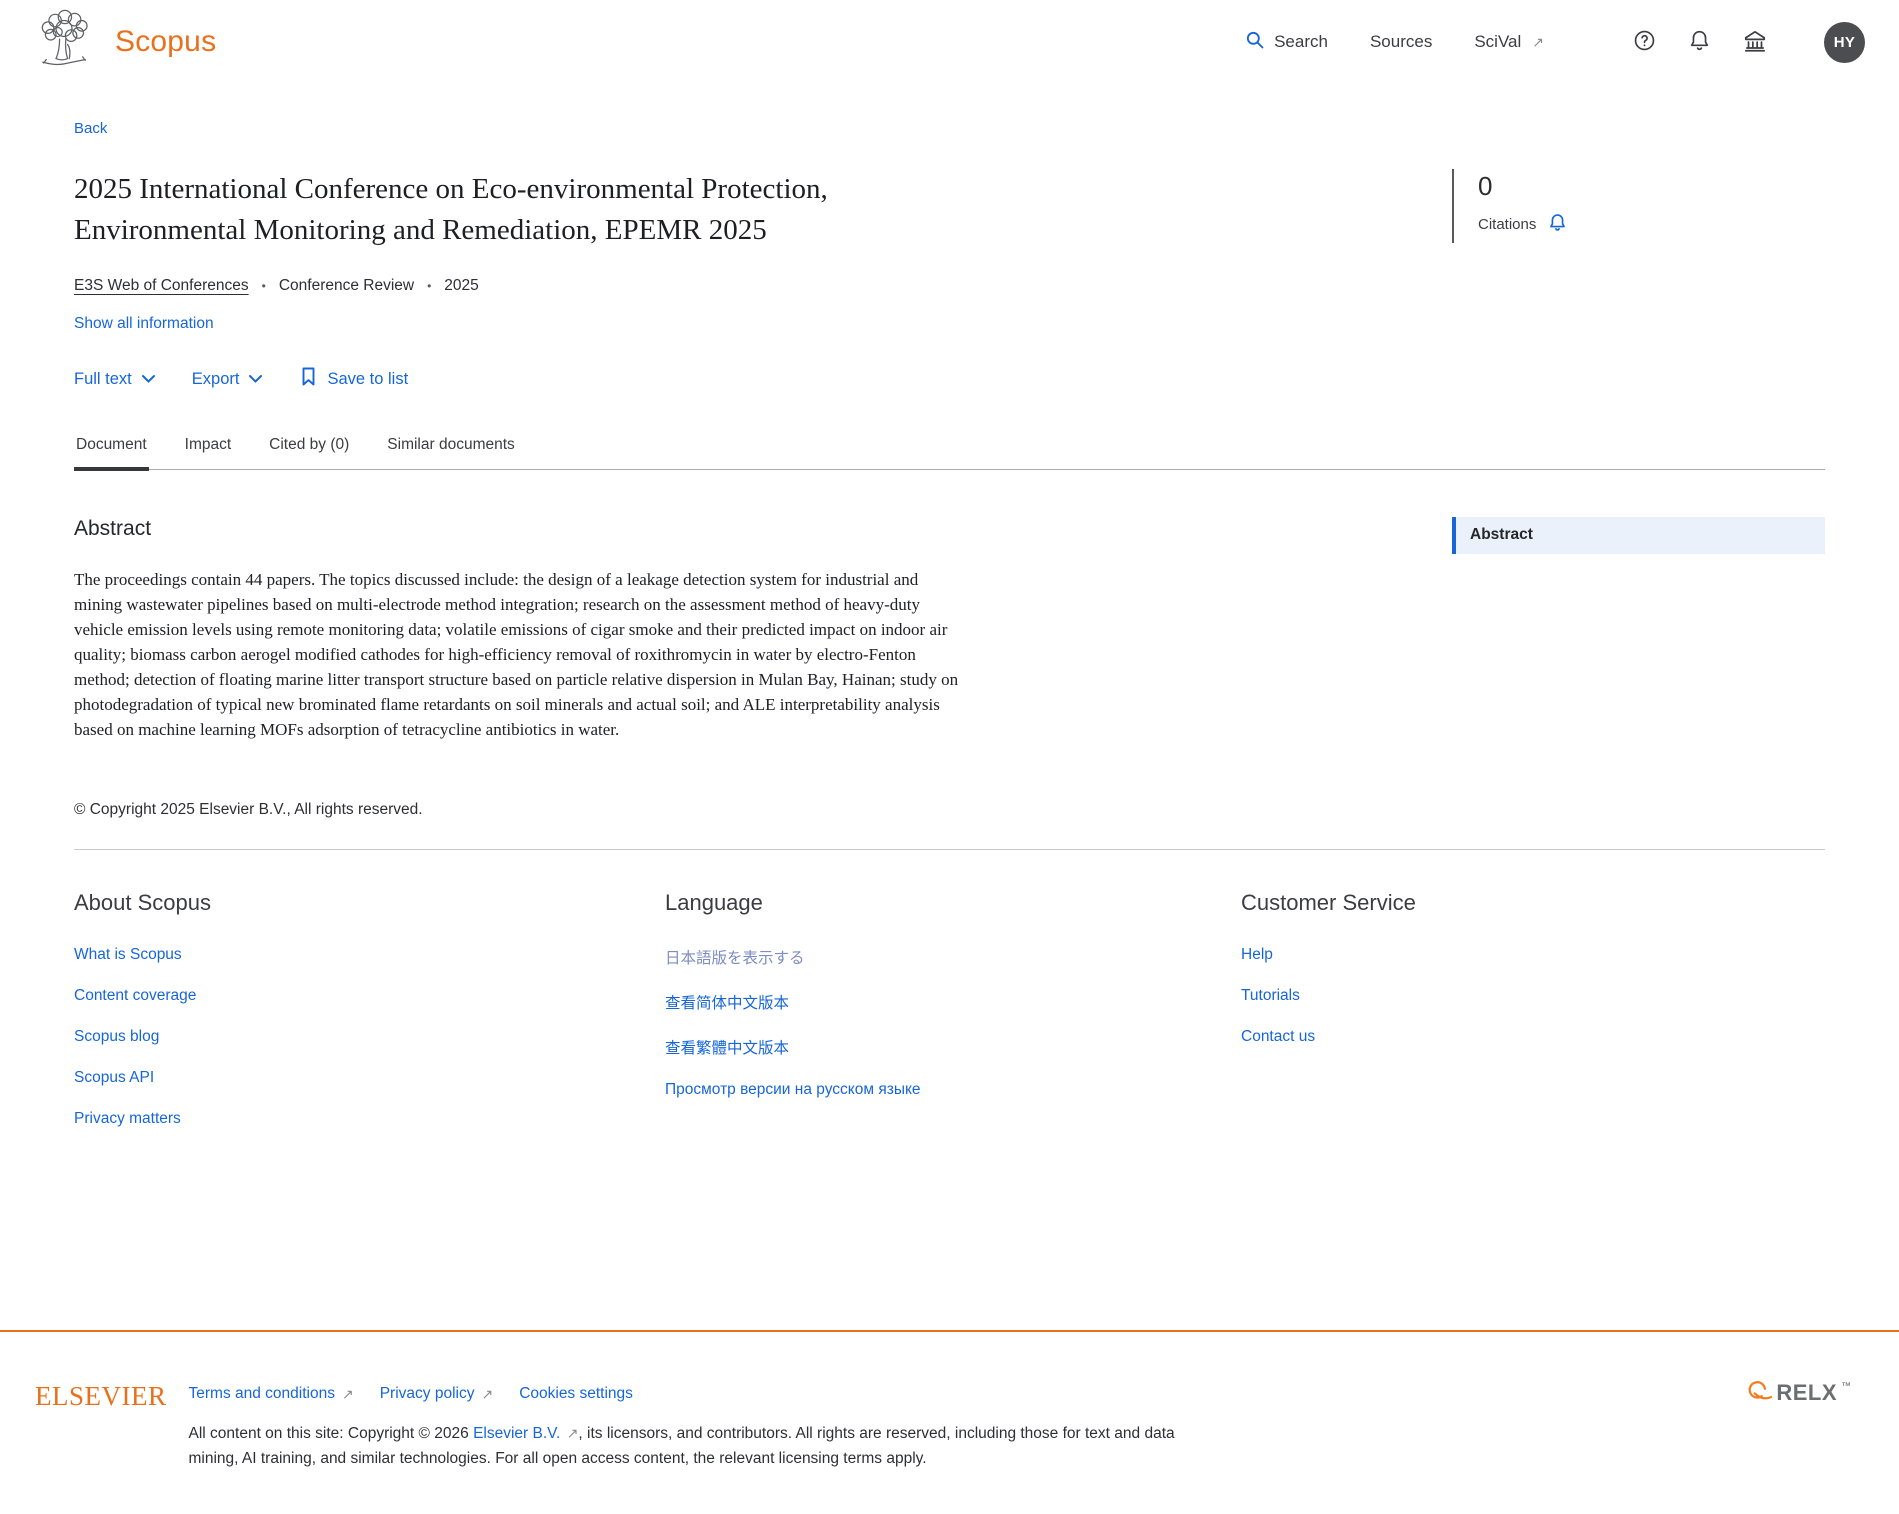 The width and height of the screenshot is (1899, 1514). I want to click on top-header: Scopus Search Sources SciVal ↗ HY, so click(949, 42).